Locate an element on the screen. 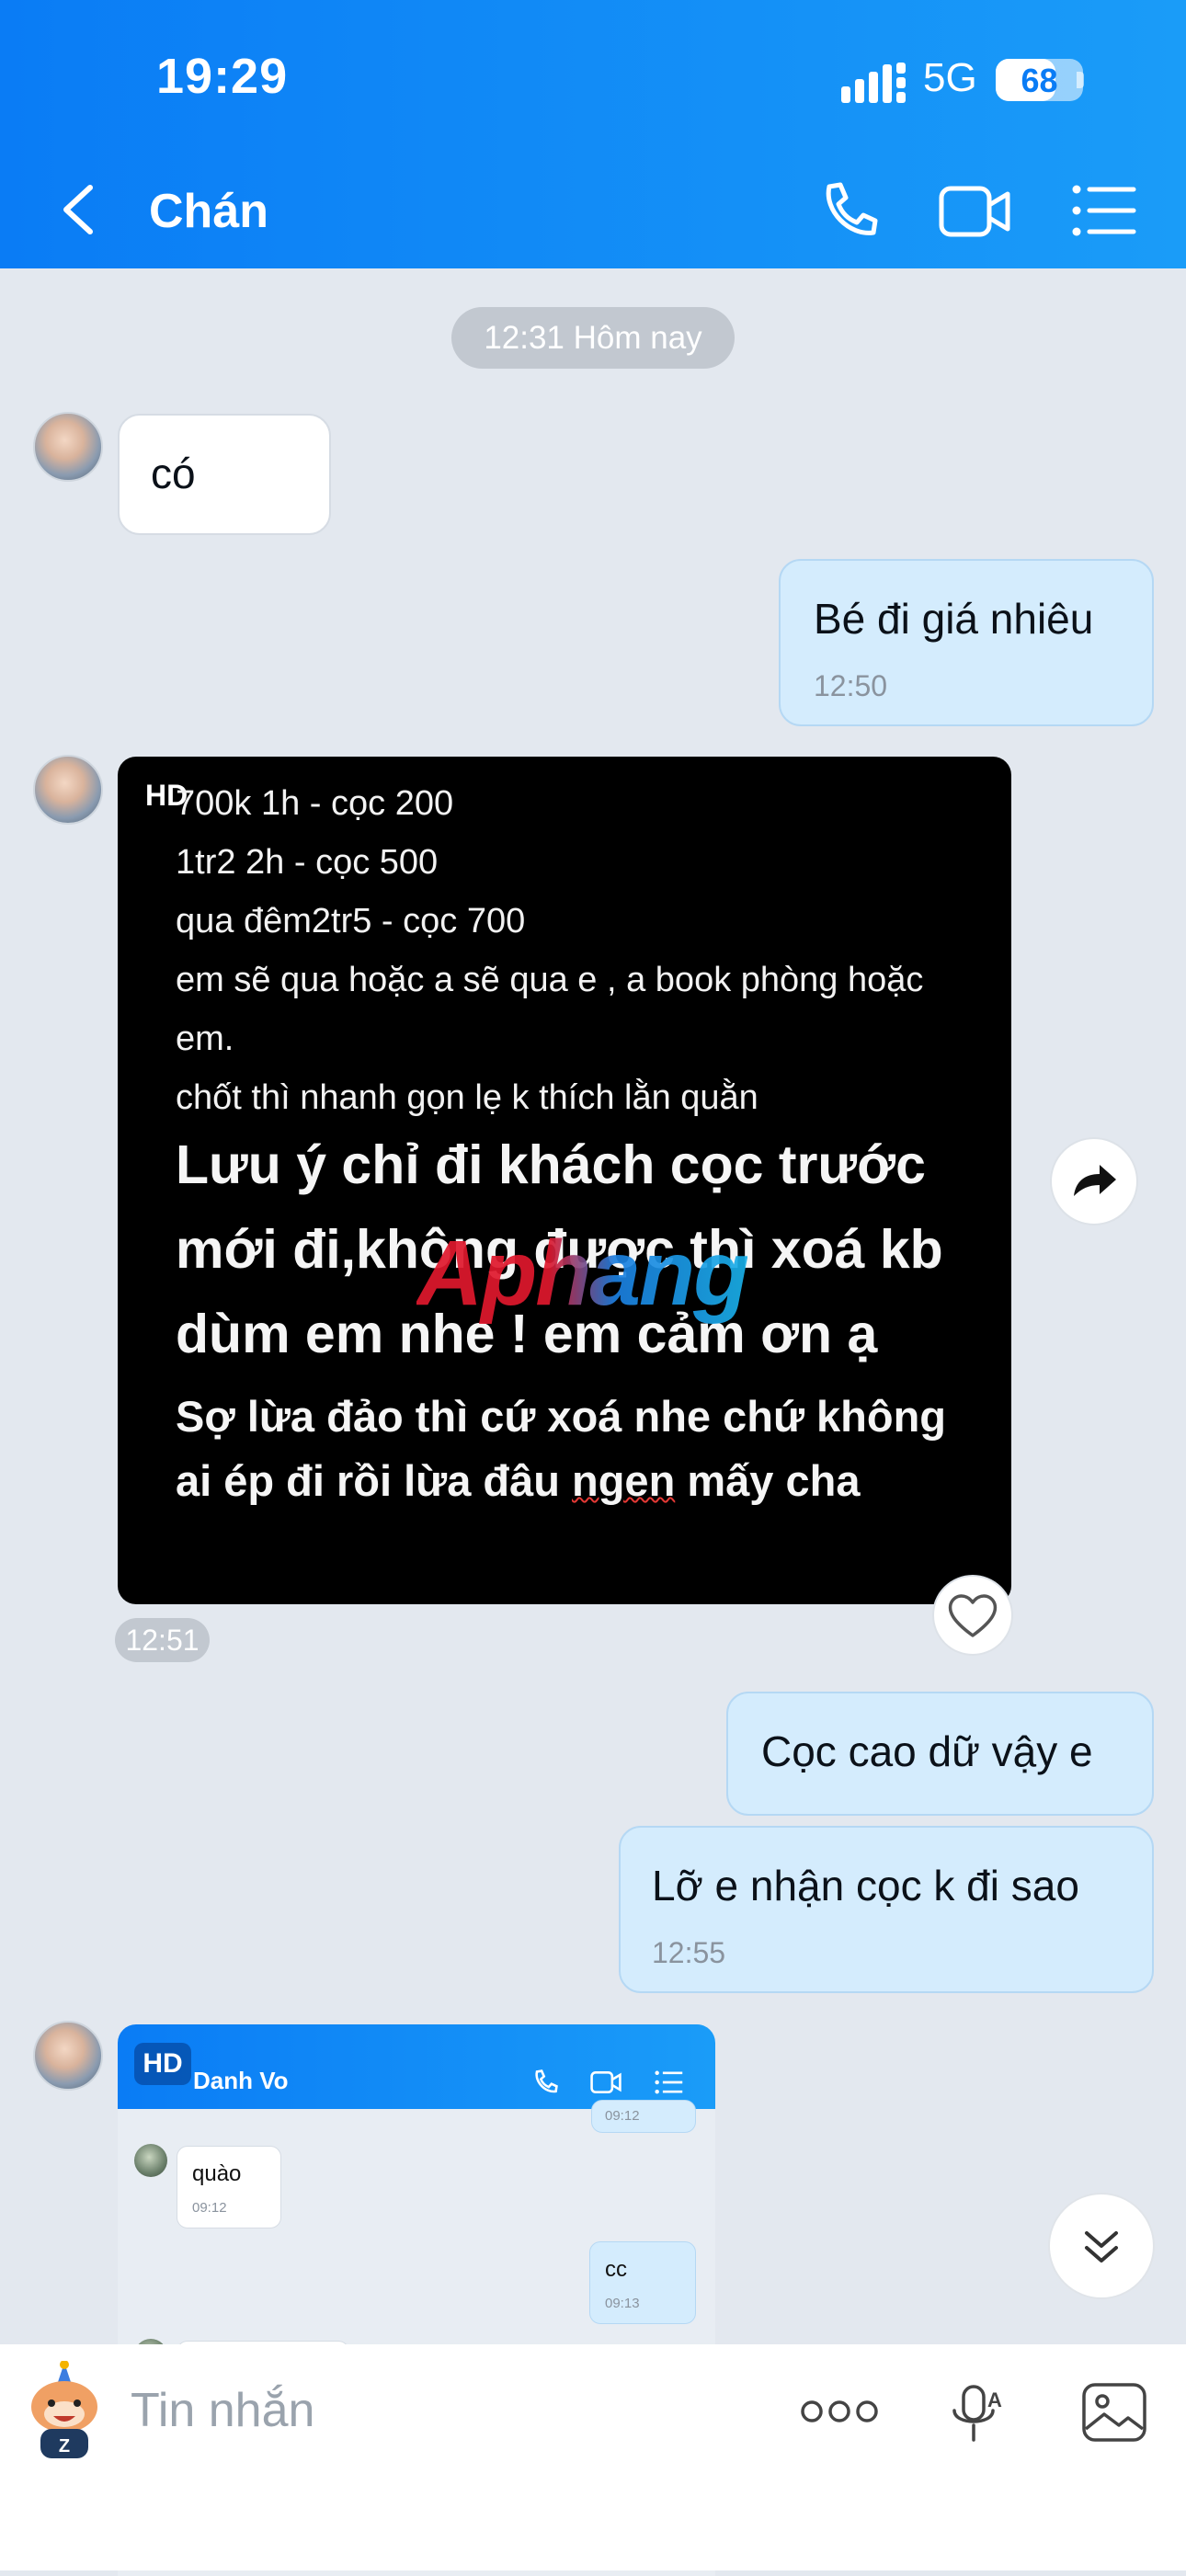 This screenshot has height=2576, width=1186. sticker-icon: Z is located at coordinates (63, 2411).